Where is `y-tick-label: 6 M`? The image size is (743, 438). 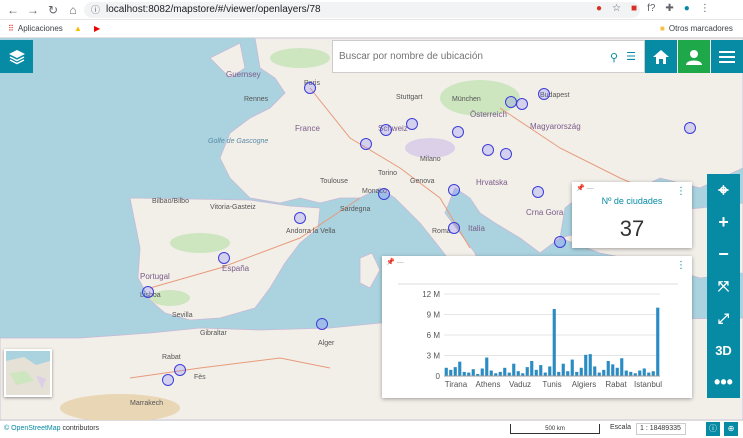 y-tick-label: 6 M is located at coordinates (434, 335).